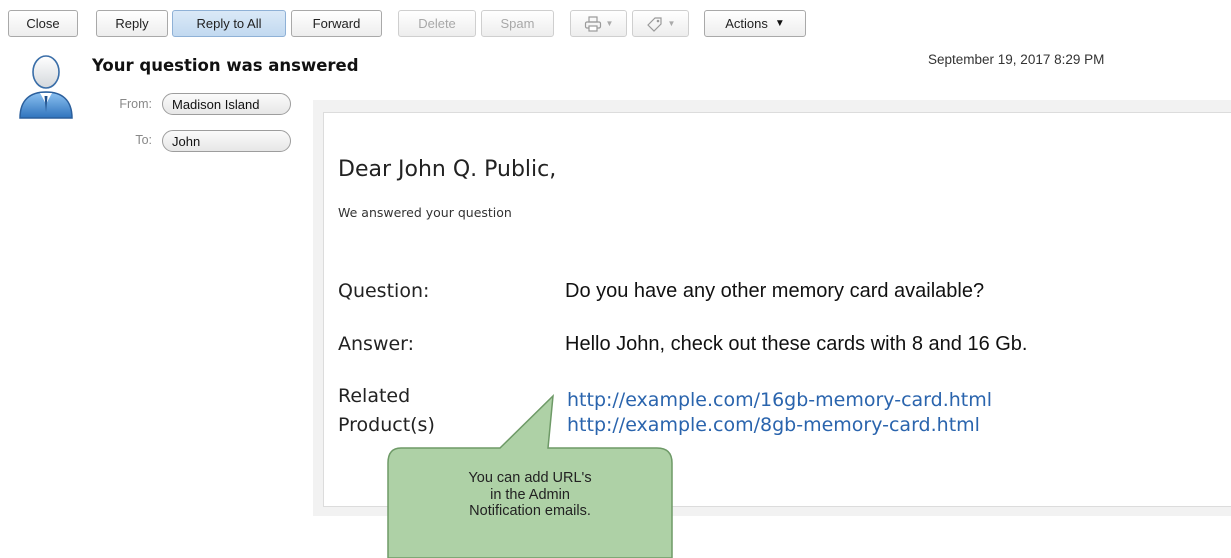 This screenshot has width=1231, height=558. I want to click on delete-button: Delete, so click(437, 23).